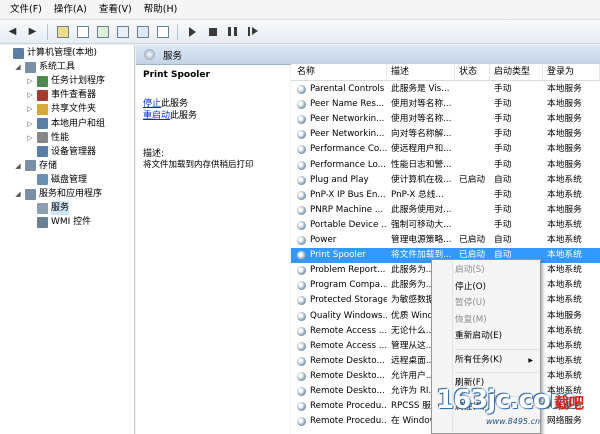 This screenshot has width=600, height=434. I want to click on tree-item-label: 设备管理器, so click(74, 151).